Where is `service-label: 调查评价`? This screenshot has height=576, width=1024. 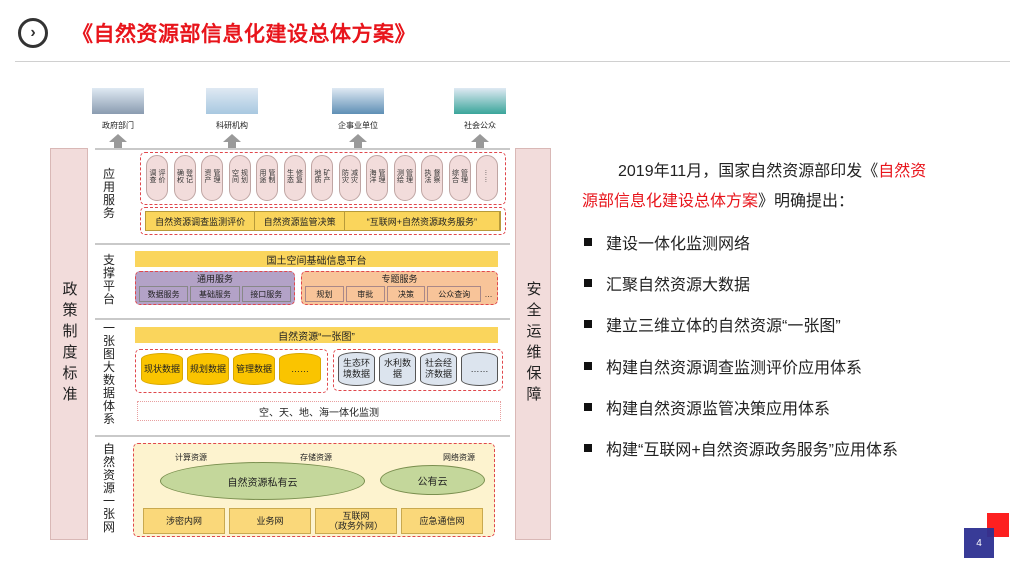 service-label: 调查评价 is located at coordinates (157, 176).